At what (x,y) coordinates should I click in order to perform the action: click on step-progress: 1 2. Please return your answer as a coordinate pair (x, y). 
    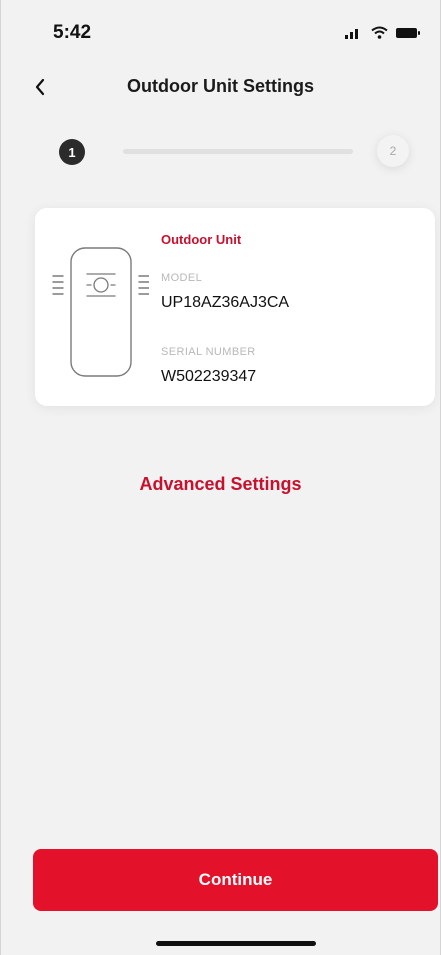
    Looking at the image, I should click on (231, 151).